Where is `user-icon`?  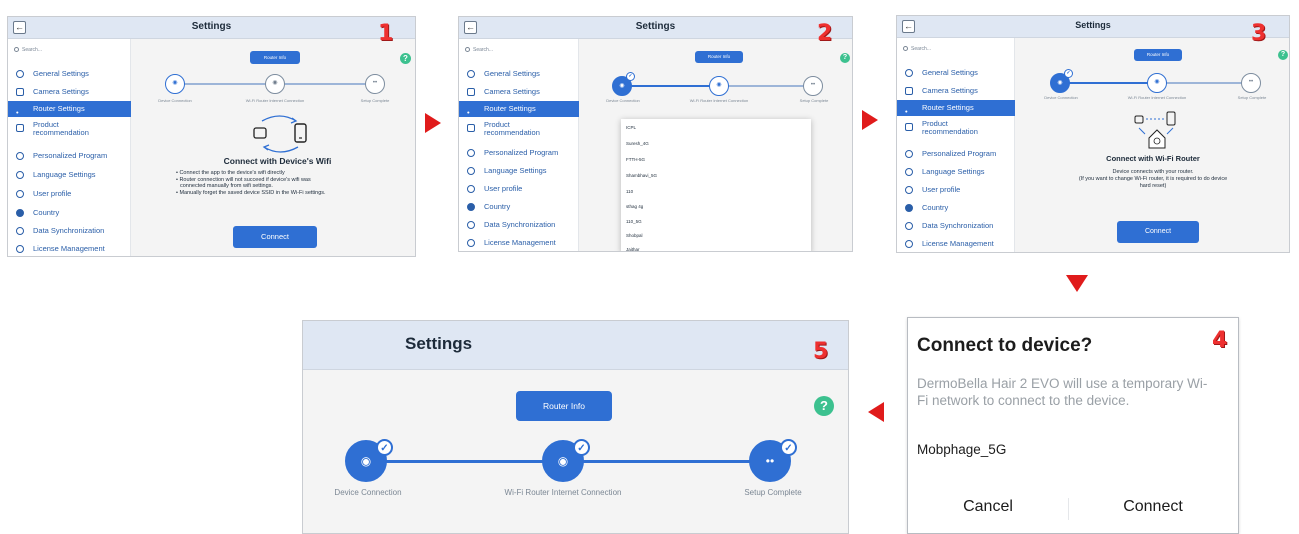 user-icon is located at coordinates (909, 190).